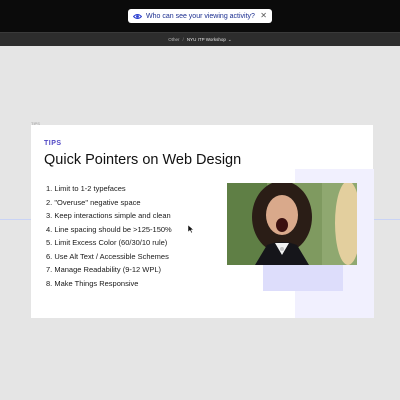 The width and height of the screenshot is (400, 400). Describe the element at coordinates (230, 40) in the screenshot. I see `chevron-down-icon: ⌄` at that location.